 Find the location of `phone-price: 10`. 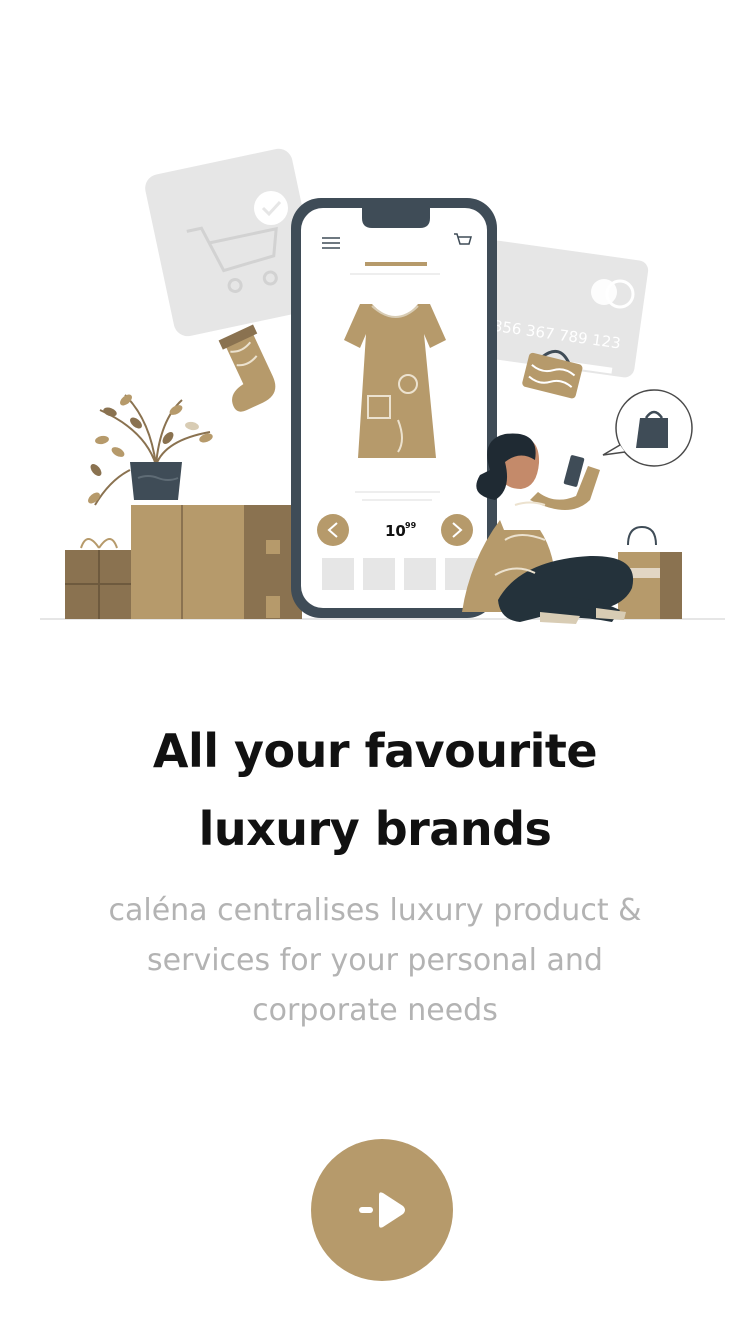

phone-price: 10 is located at coordinates (395, 531).